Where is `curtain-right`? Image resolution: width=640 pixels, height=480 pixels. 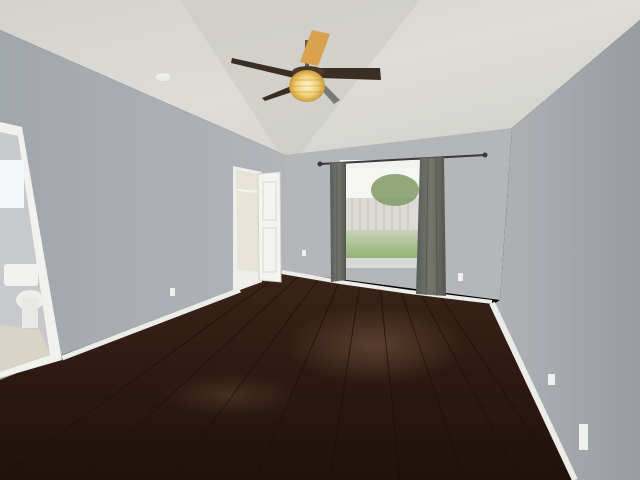 curtain-right is located at coordinates (431, 226).